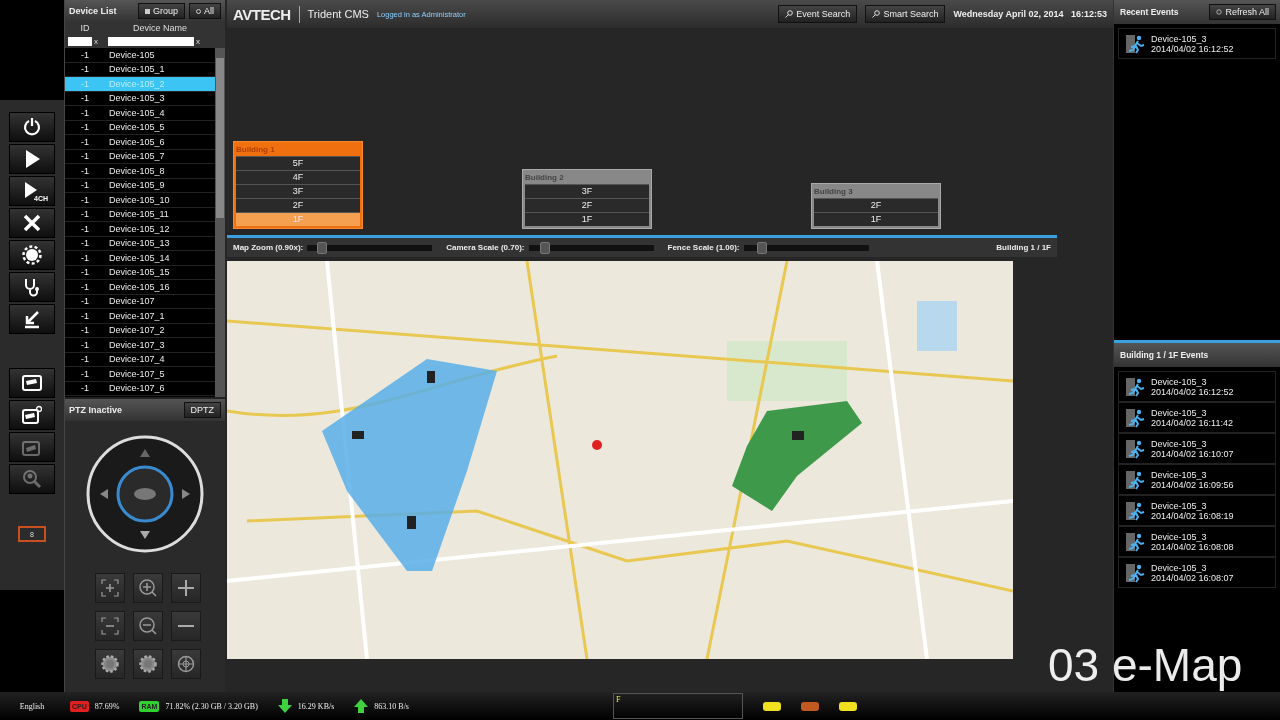 This screenshot has height=720, width=1280. I want to click on device-row: -1 Device-105_11, so click(140, 214).